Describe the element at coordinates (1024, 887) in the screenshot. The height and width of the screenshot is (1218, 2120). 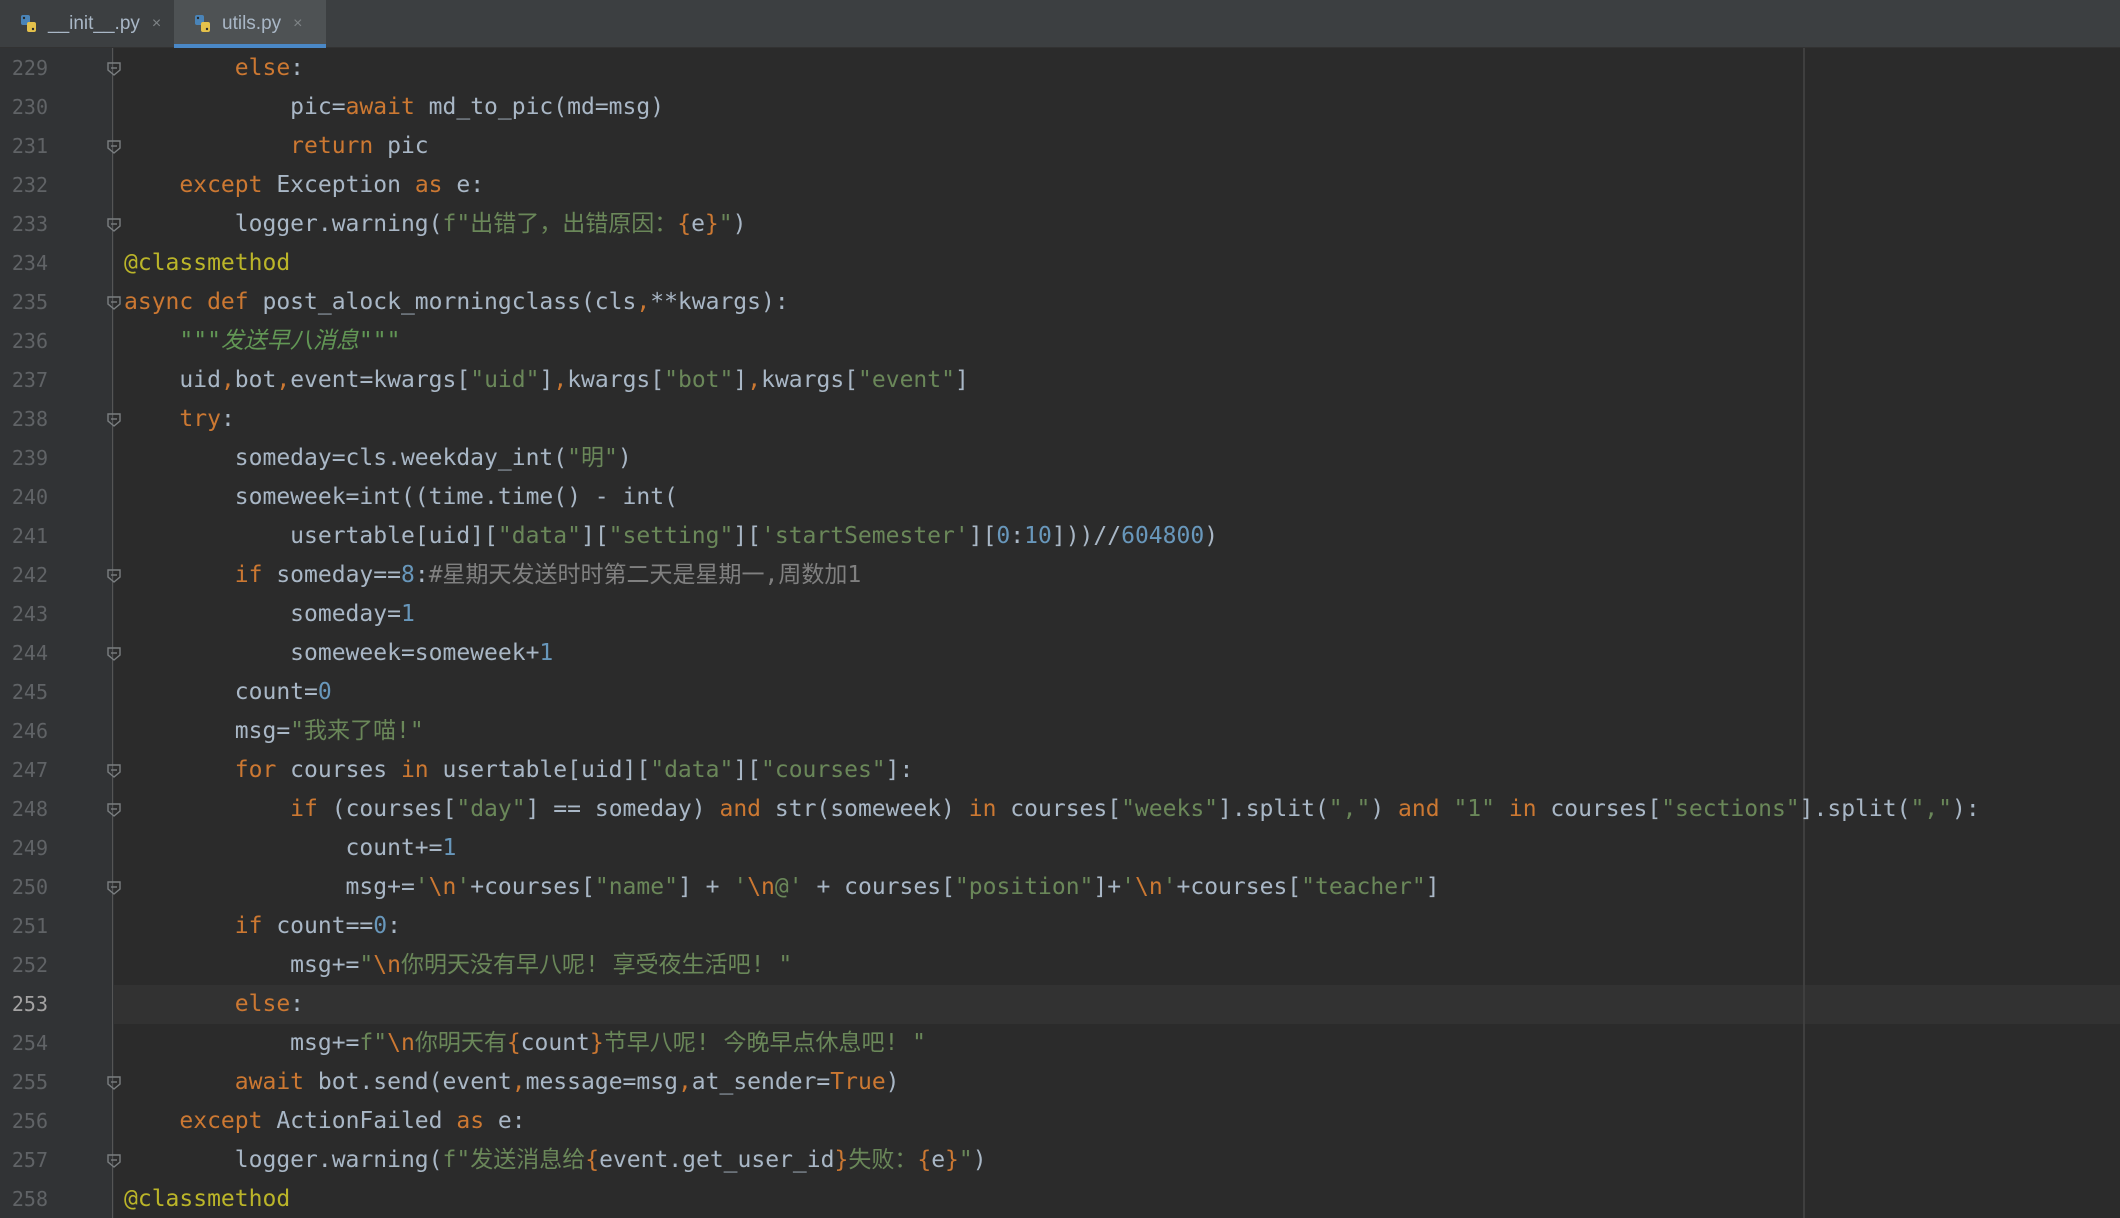
I see `code-token: "position"` at that location.